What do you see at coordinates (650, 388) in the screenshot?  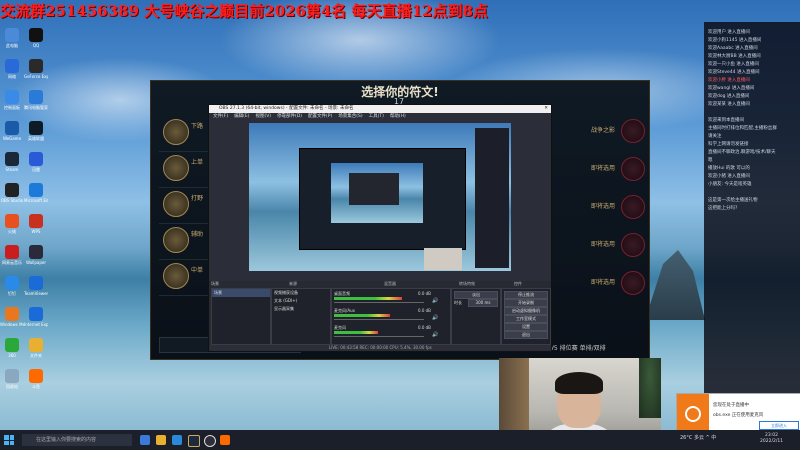 I see `webcam-plant` at bounding box center [650, 388].